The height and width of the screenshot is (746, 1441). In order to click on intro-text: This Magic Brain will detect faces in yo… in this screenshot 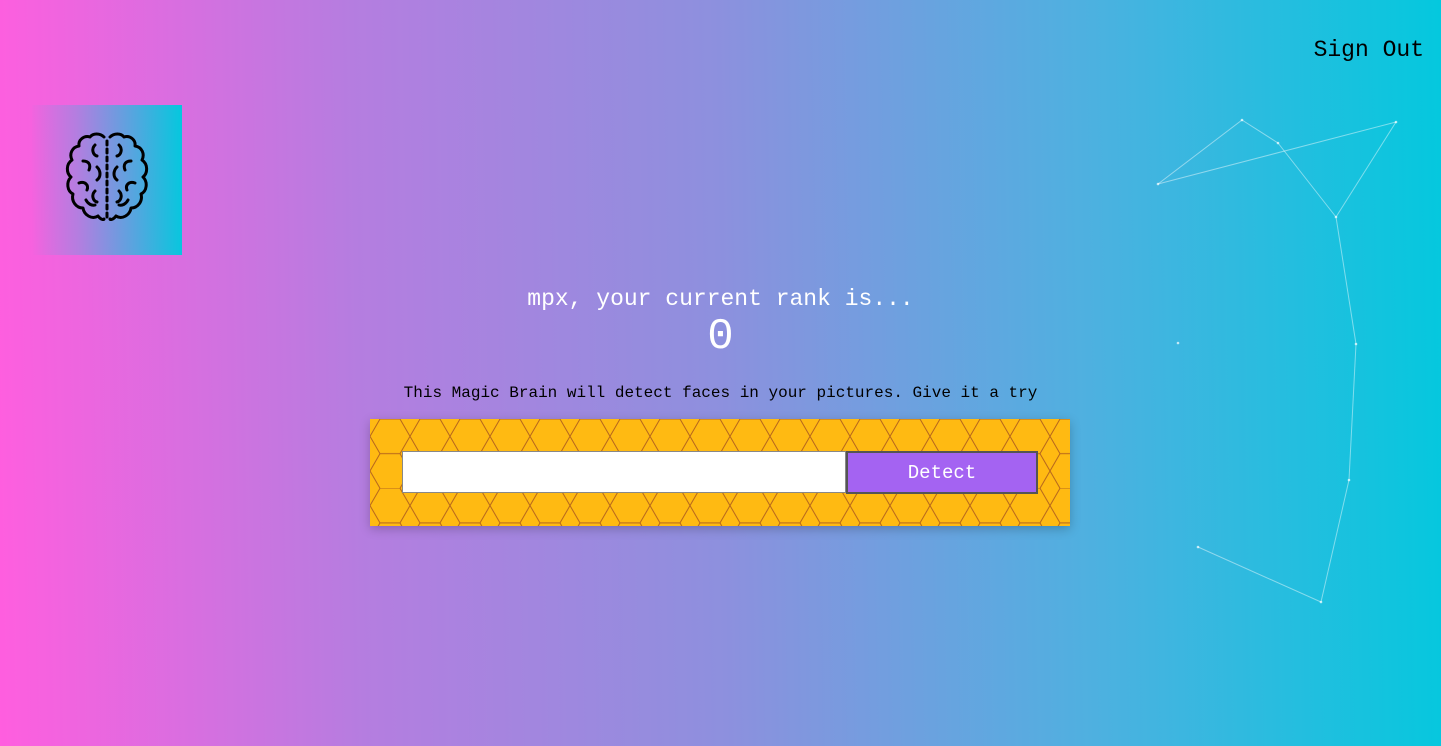, I will do `click(720, 393)`.